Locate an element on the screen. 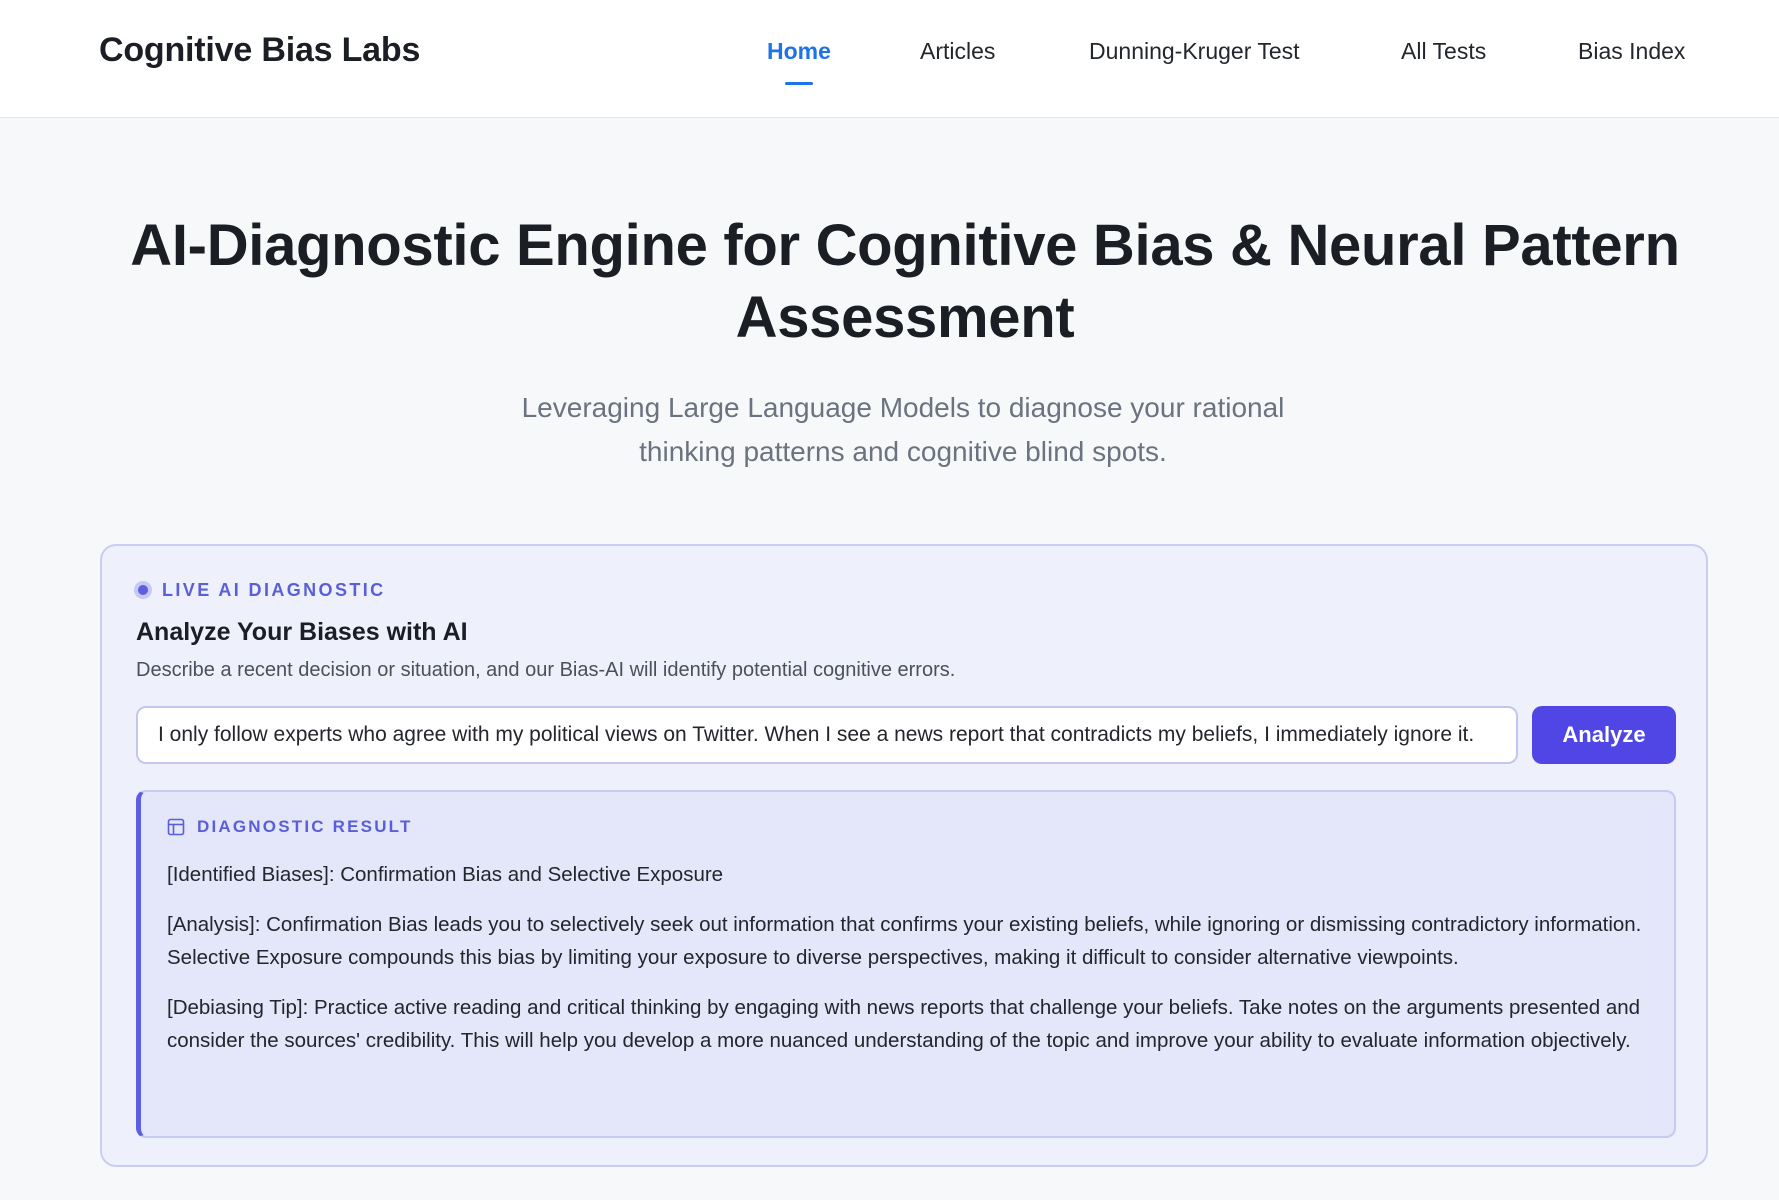  diagnostic-title: Analyze Your Biases with AI is located at coordinates (302, 632).